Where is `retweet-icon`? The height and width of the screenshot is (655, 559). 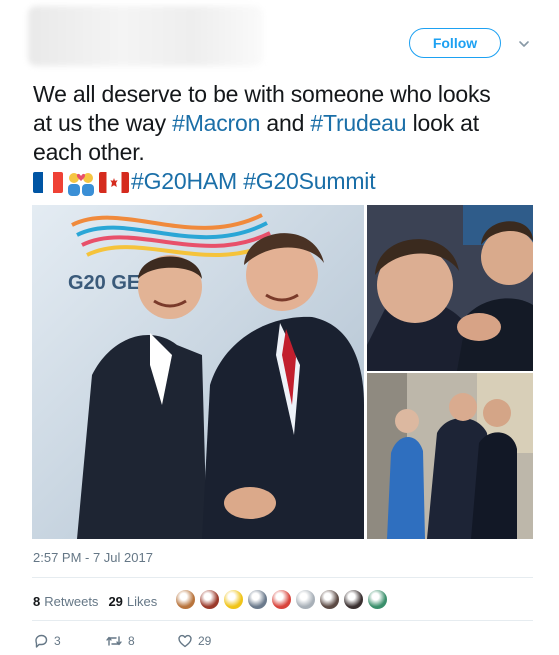
retweet-icon is located at coordinates (114, 641).